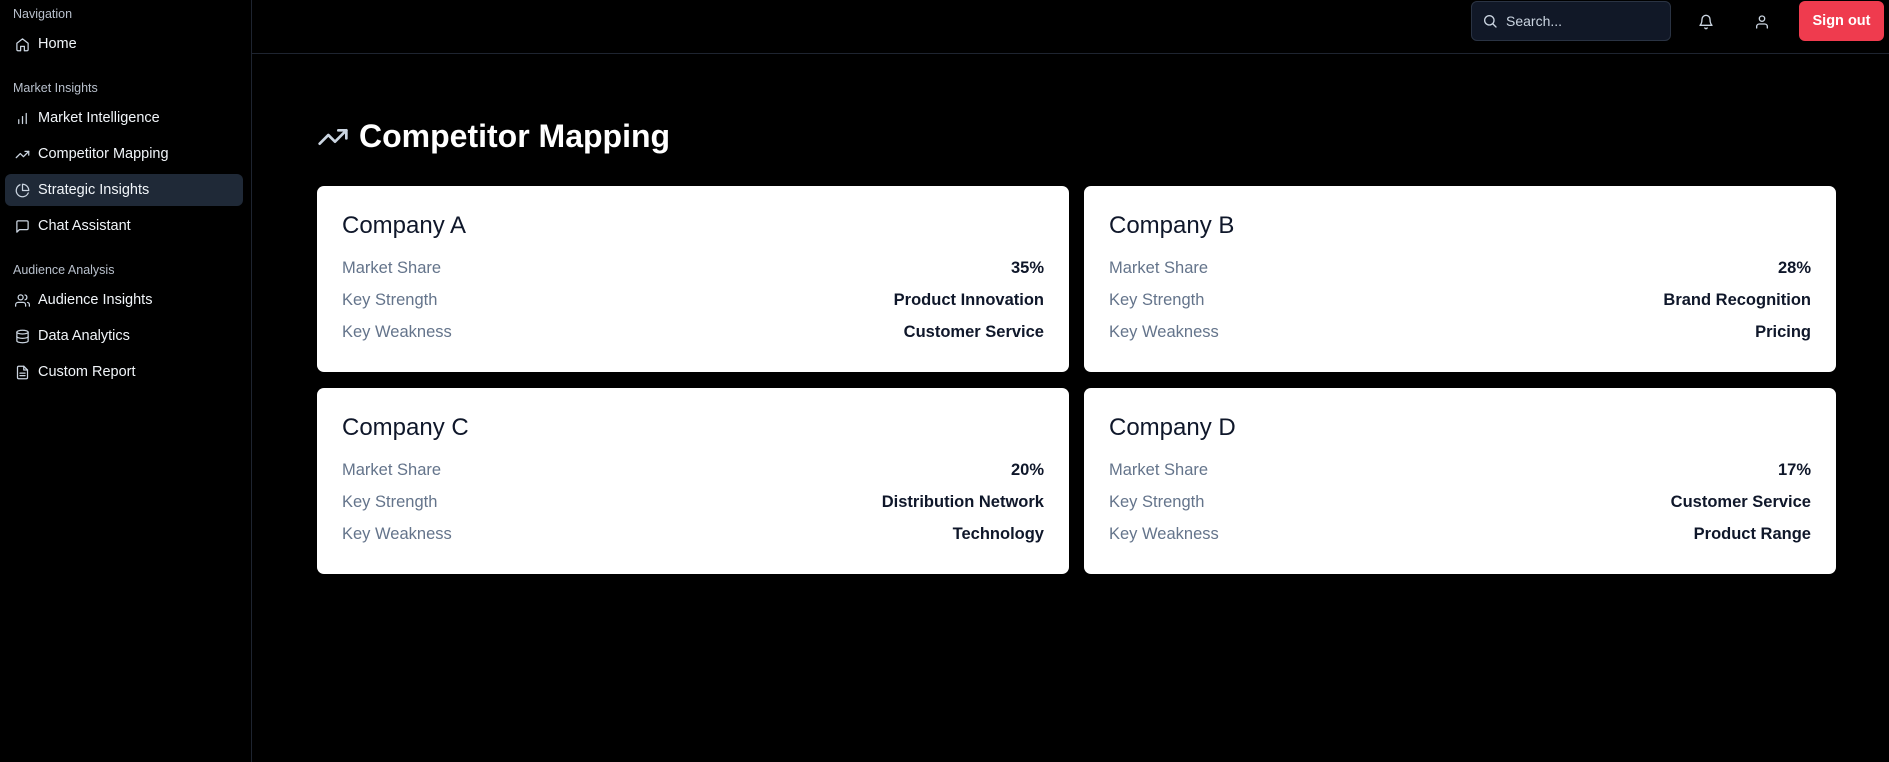  Describe the element at coordinates (1460, 470) in the screenshot. I see `market-share-row: Market Share 17%` at that location.